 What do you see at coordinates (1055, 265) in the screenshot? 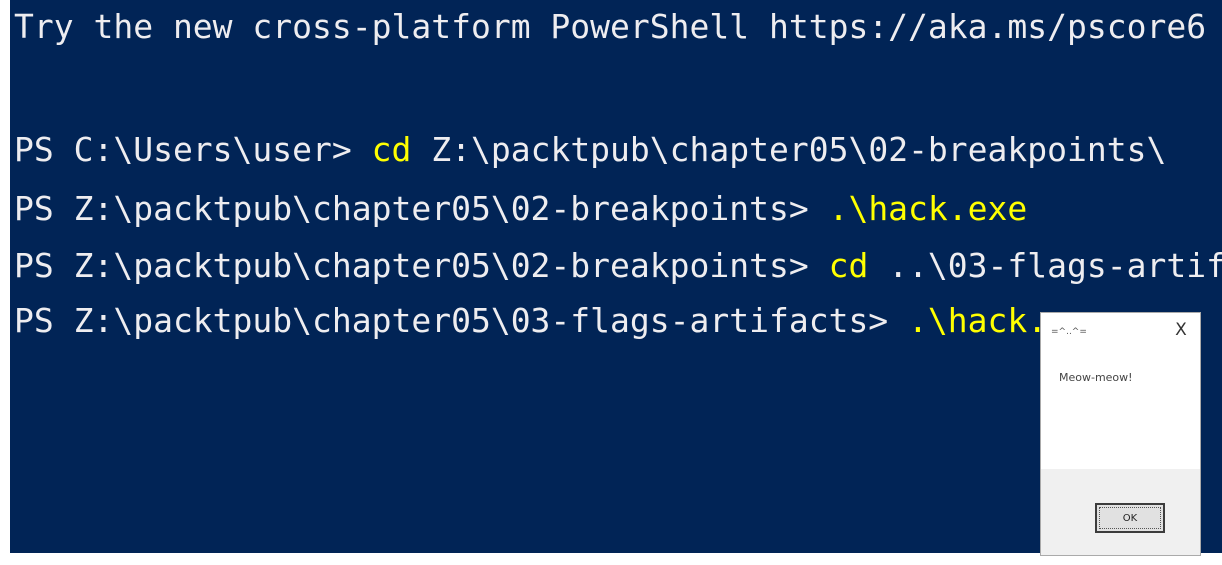
I see `command-argument: ..\03-flags-artifacts\` at bounding box center [1055, 265].